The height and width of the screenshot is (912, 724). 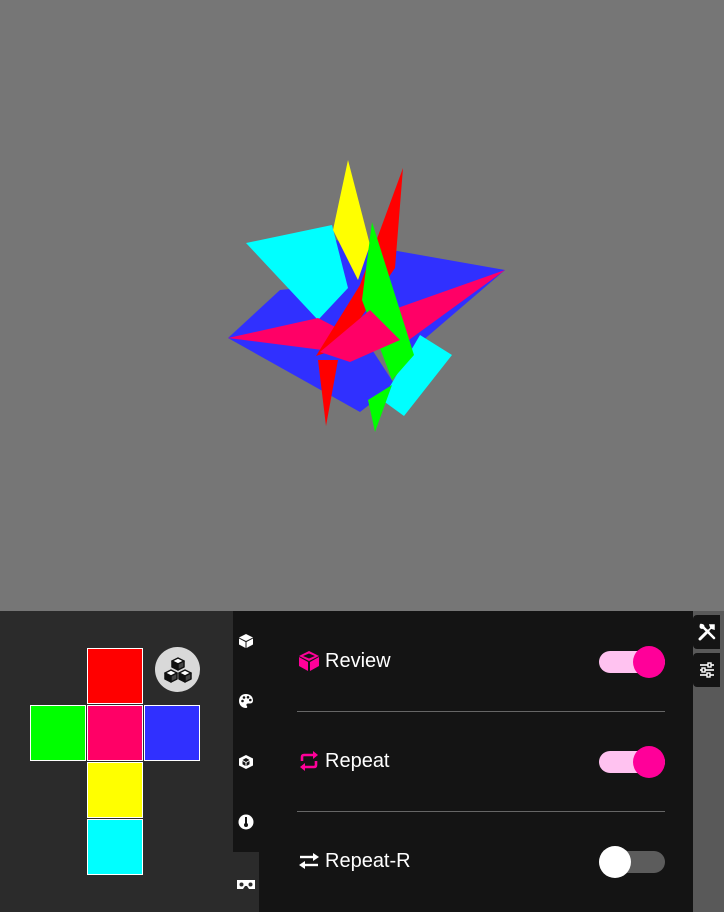 What do you see at coordinates (481, 661) in the screenshot?
I see `setting-review: Review` at bounding box center [481, 661].